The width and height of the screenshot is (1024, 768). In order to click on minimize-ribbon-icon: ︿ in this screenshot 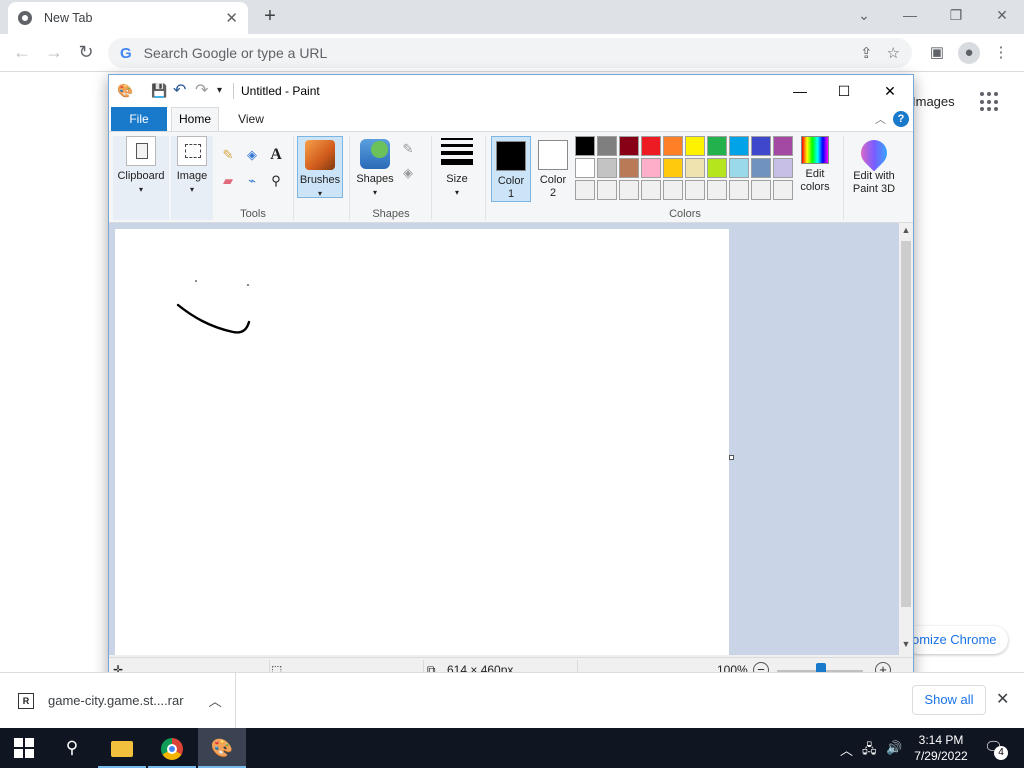, I will do `click(880, 119)`.